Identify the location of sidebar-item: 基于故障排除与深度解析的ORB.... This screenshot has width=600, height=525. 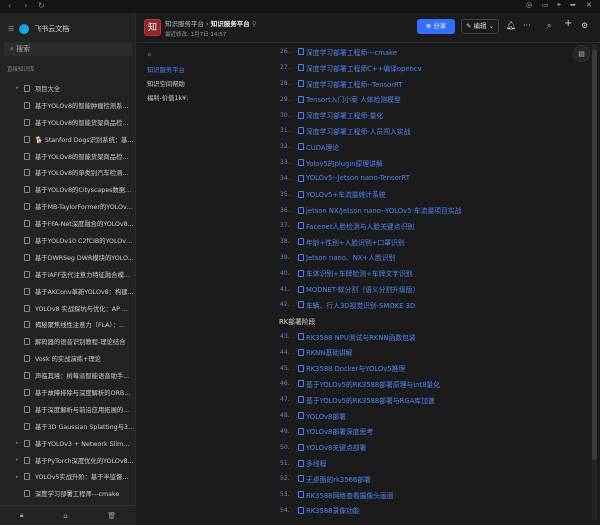
(68, 392).